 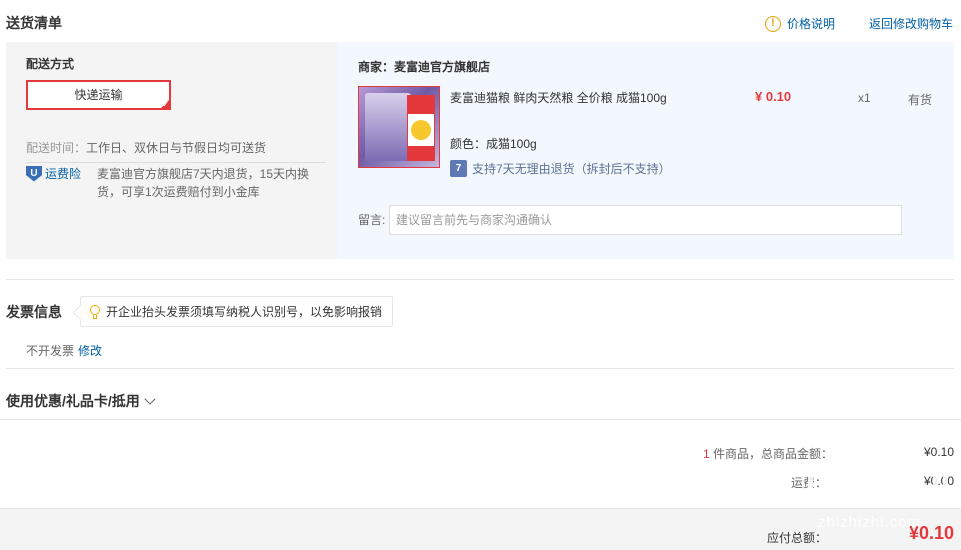 What do you see at coordinates (911, 23) in the screenshot?
I see `back-to-cart-link: 返回修改购物车` at bounding box center [911, 23].